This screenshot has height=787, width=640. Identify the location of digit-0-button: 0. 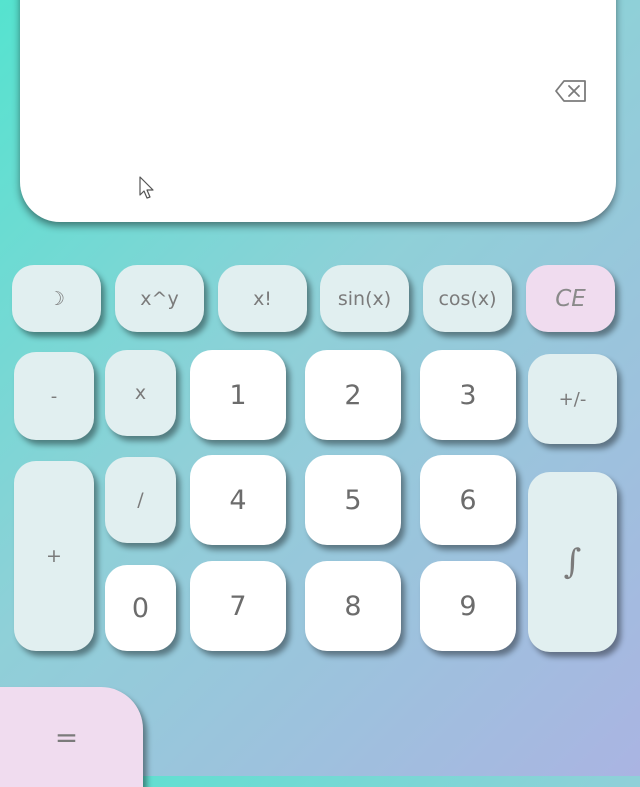
(140, 608).